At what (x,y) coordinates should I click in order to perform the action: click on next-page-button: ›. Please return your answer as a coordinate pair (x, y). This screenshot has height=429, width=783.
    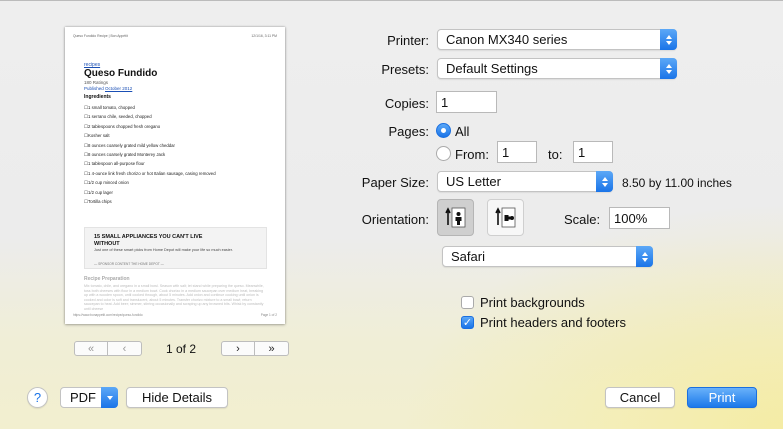
    Looking at the image, I should click on (238, 348).